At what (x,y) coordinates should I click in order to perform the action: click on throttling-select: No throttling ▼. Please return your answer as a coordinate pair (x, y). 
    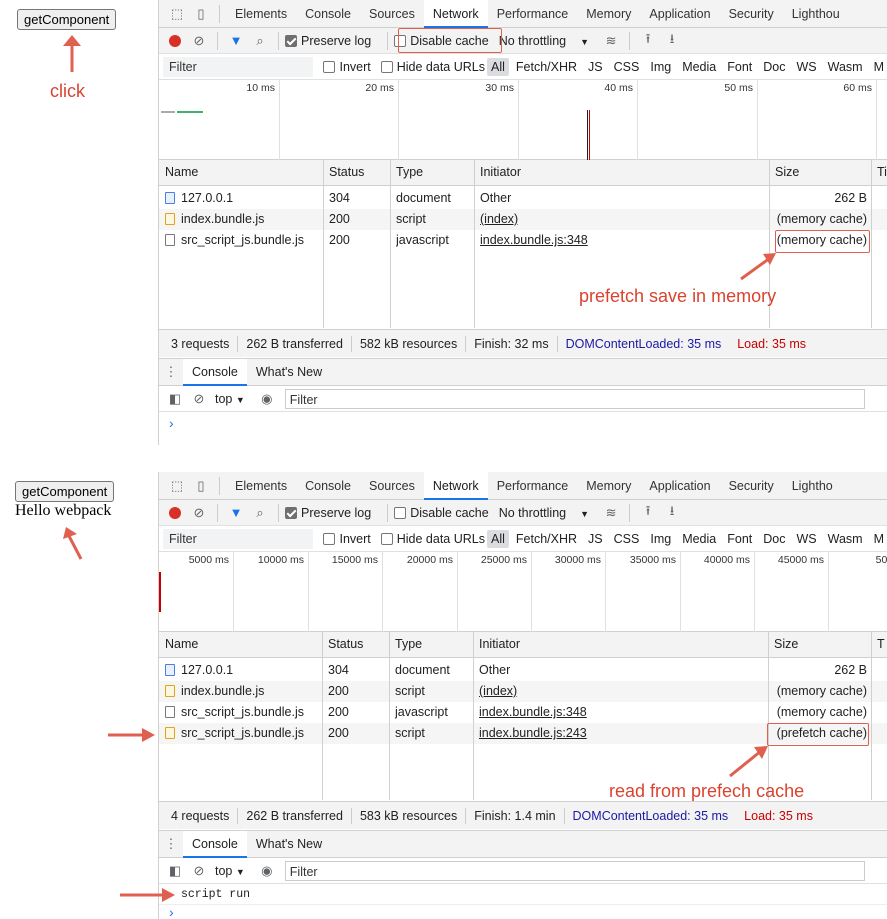
    Looking at the image, I should click on (544, 513).